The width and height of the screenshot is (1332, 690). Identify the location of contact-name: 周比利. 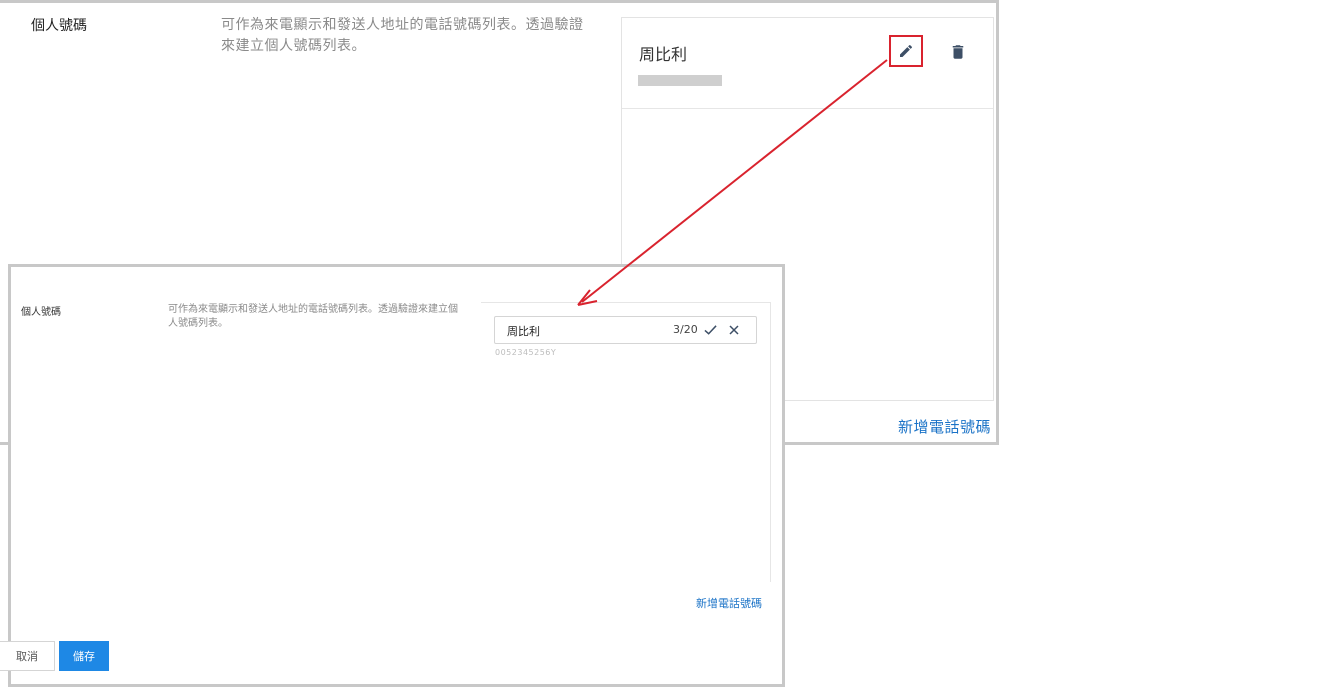
(663, 54).